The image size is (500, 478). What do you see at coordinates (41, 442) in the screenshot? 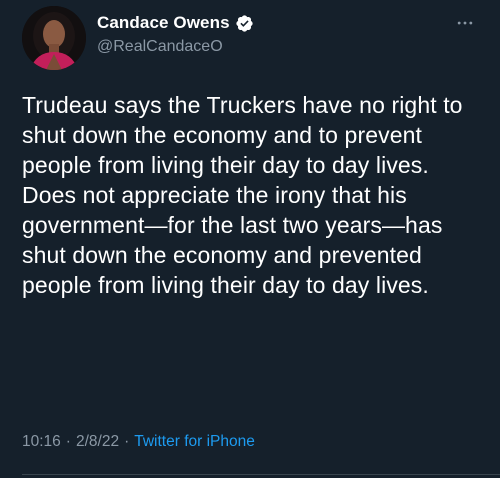
I see `tweet-time: 10:16` at bounding box center [41, 442].